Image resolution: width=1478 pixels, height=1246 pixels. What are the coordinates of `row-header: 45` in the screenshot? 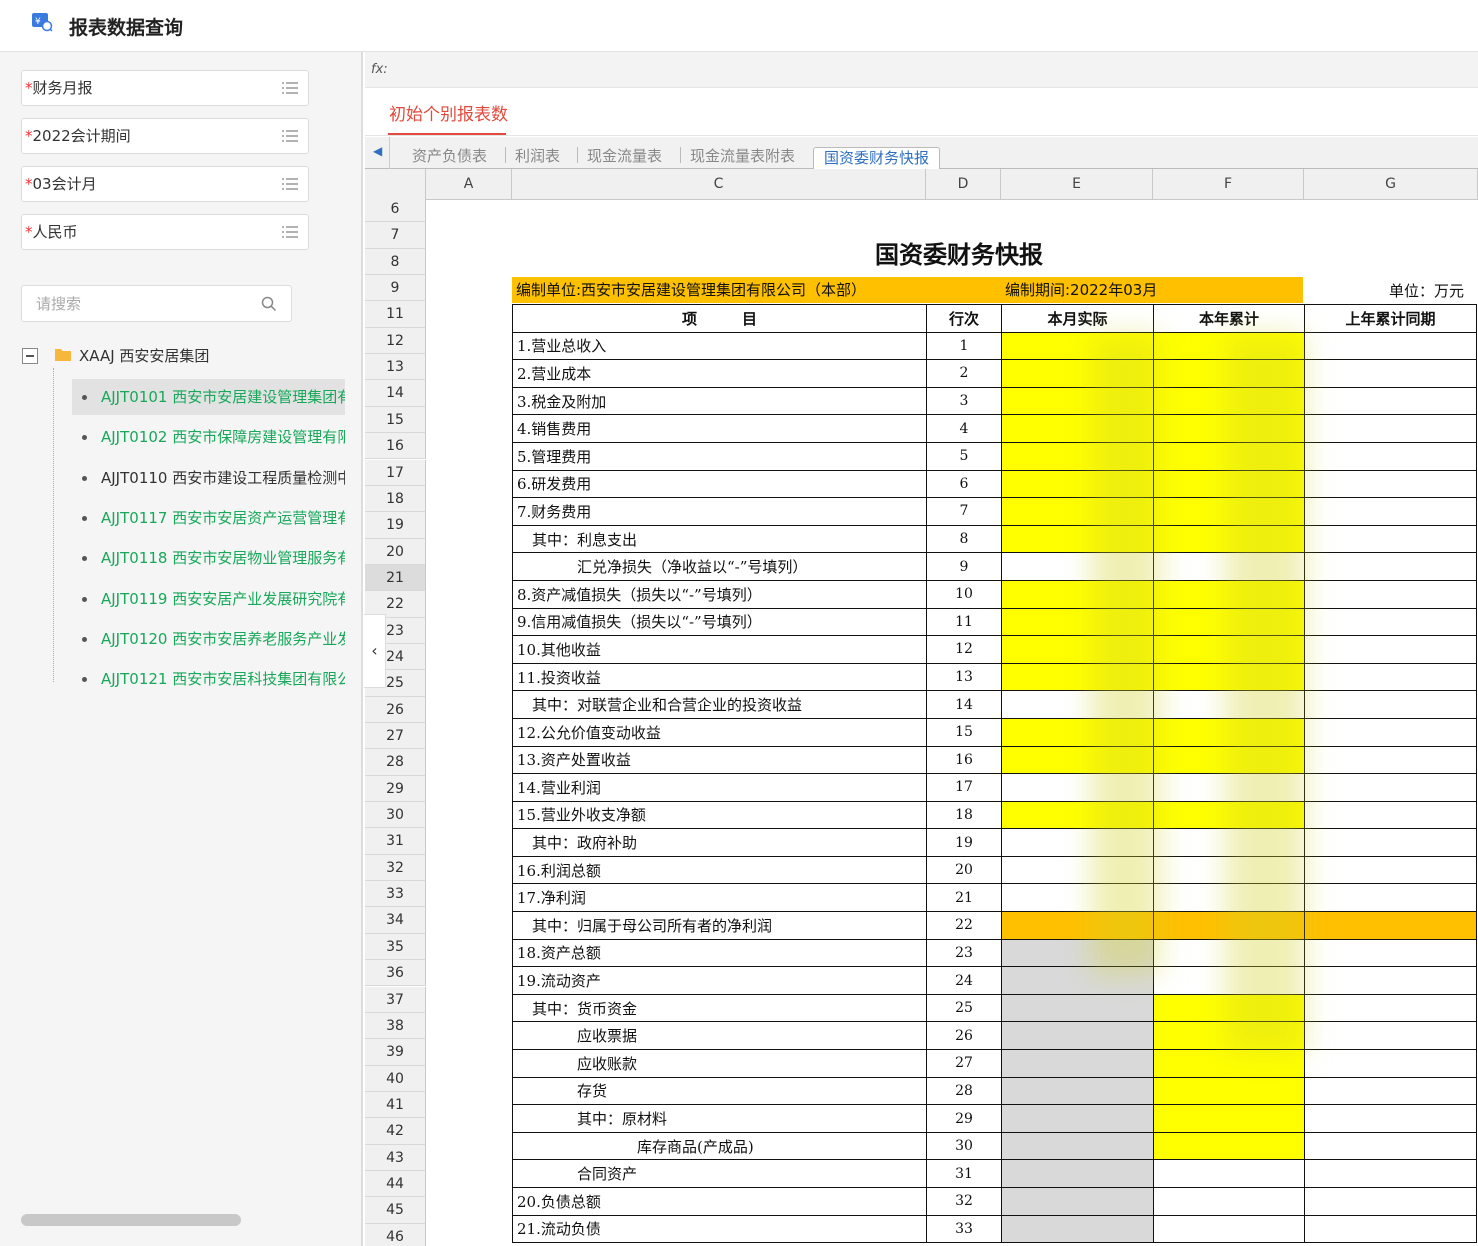 It's located at (395, 1210).